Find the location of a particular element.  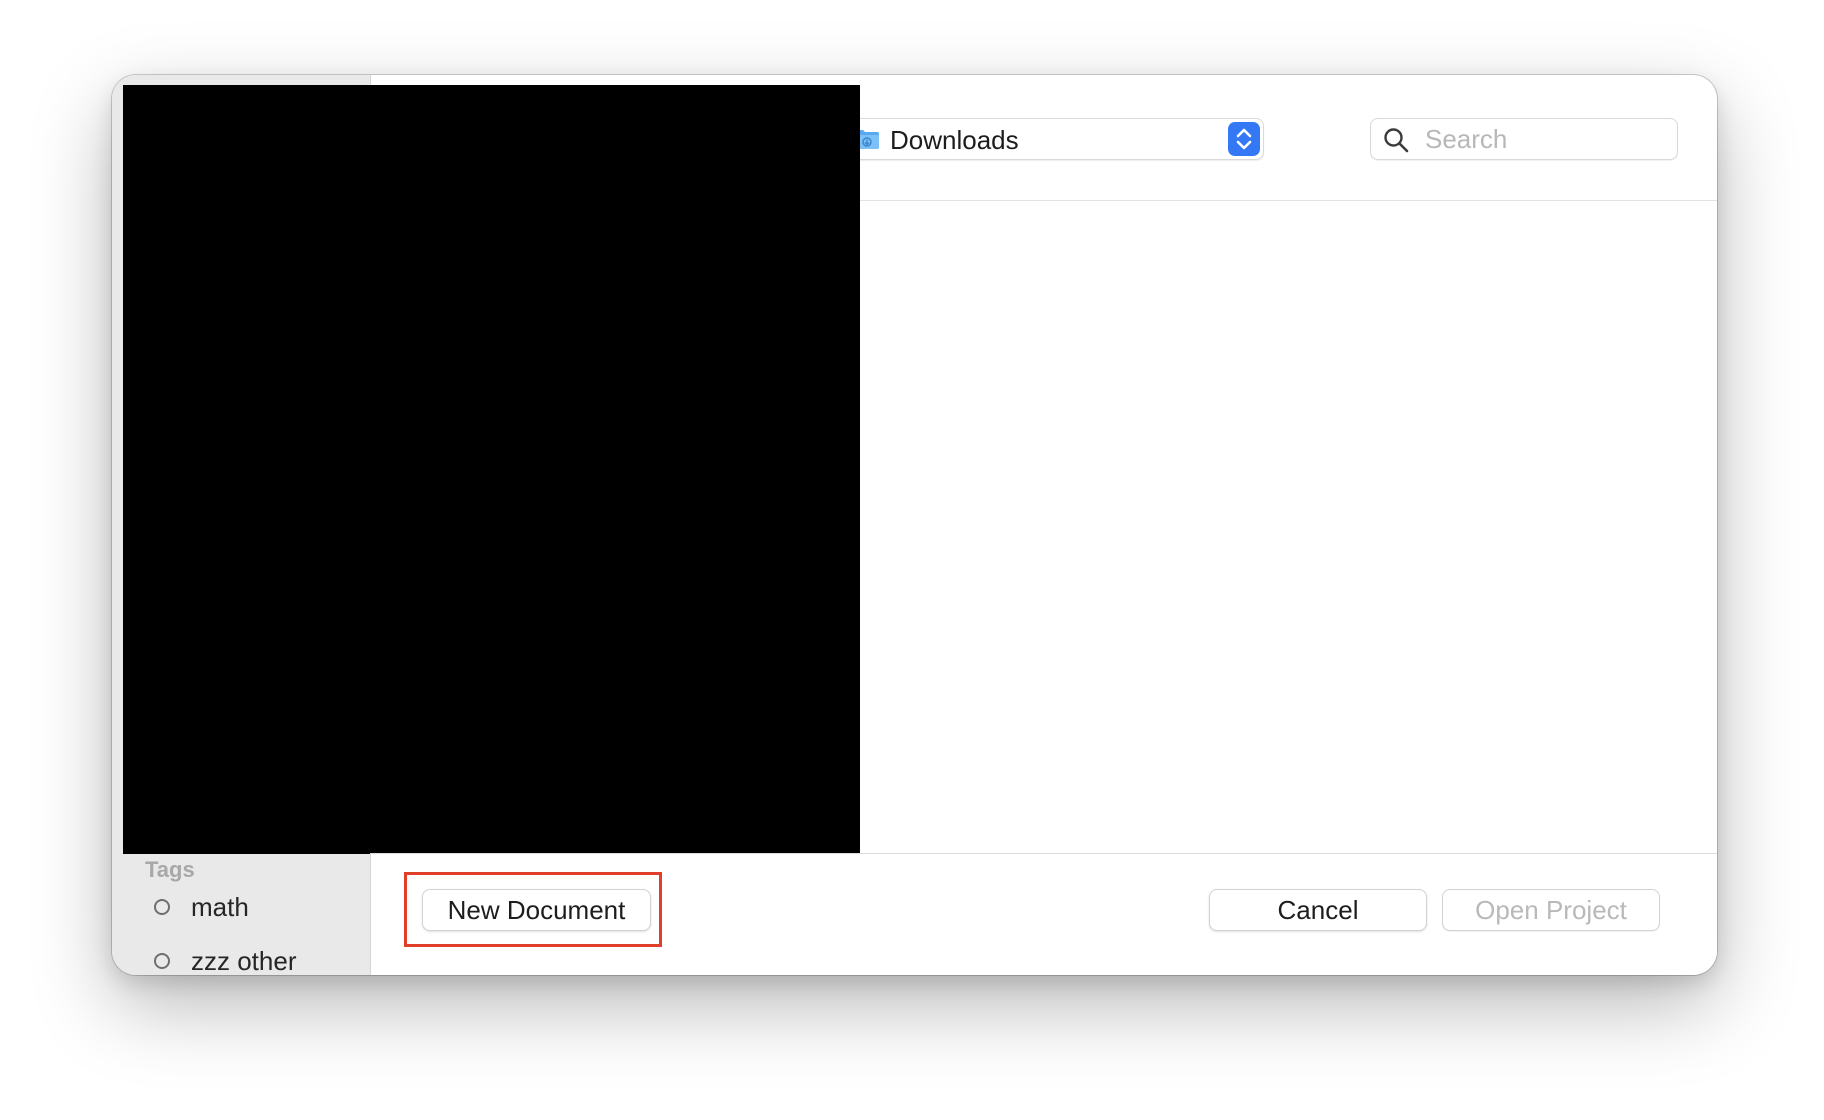

tag-label: math is located at coordinates (220, 906).